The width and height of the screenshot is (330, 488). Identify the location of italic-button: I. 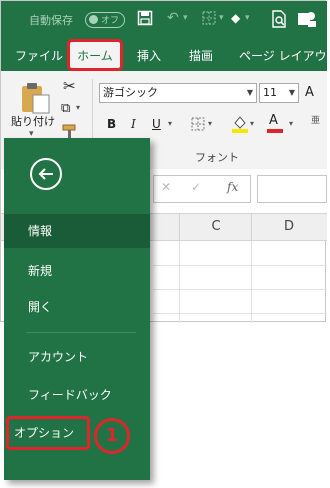
(133, 124).